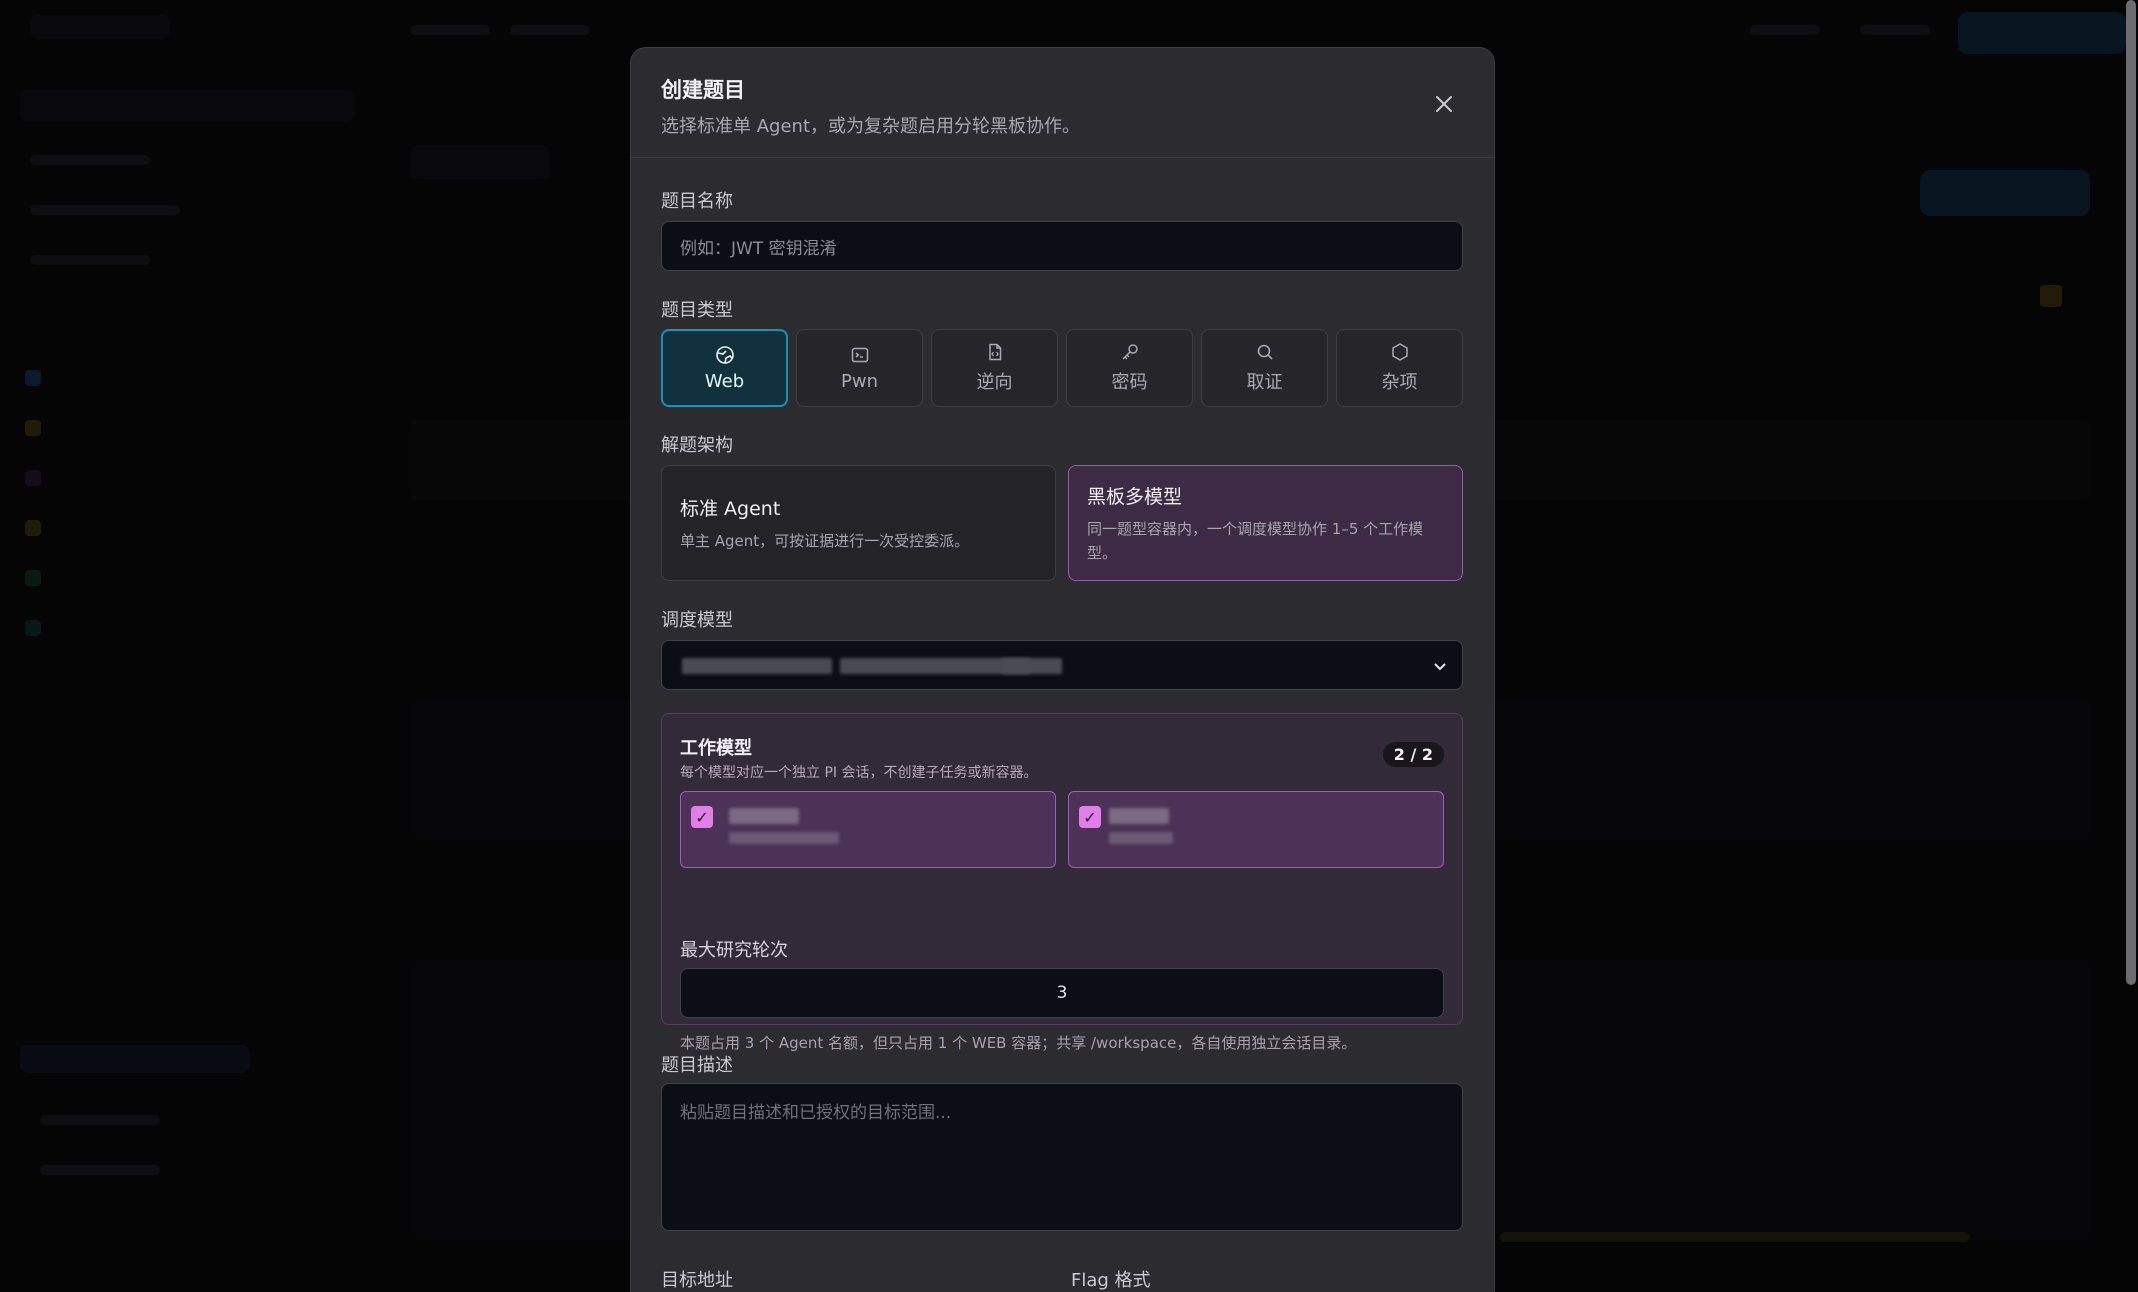 The height and width of the screenshot is (1292, 2138). What do you see at coordinates (1111, 1280) in the screenshot?
I see `flag-format-label: Flag 格式` at bounding box center [1111, 1280].